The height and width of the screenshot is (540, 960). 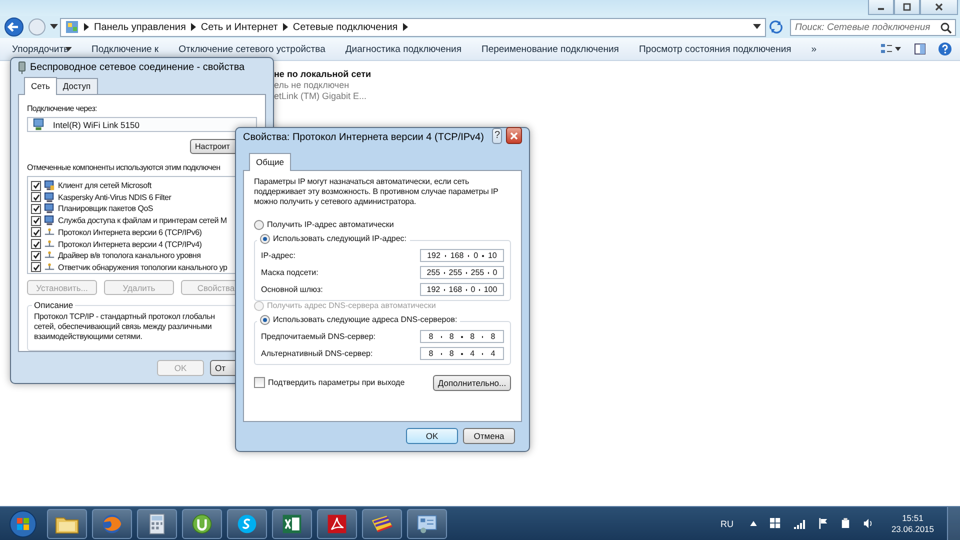 What do you see at coordinates (776, 523) in the screenshot?
I see `windows-flag-icon` at bounding box center [776, 523].